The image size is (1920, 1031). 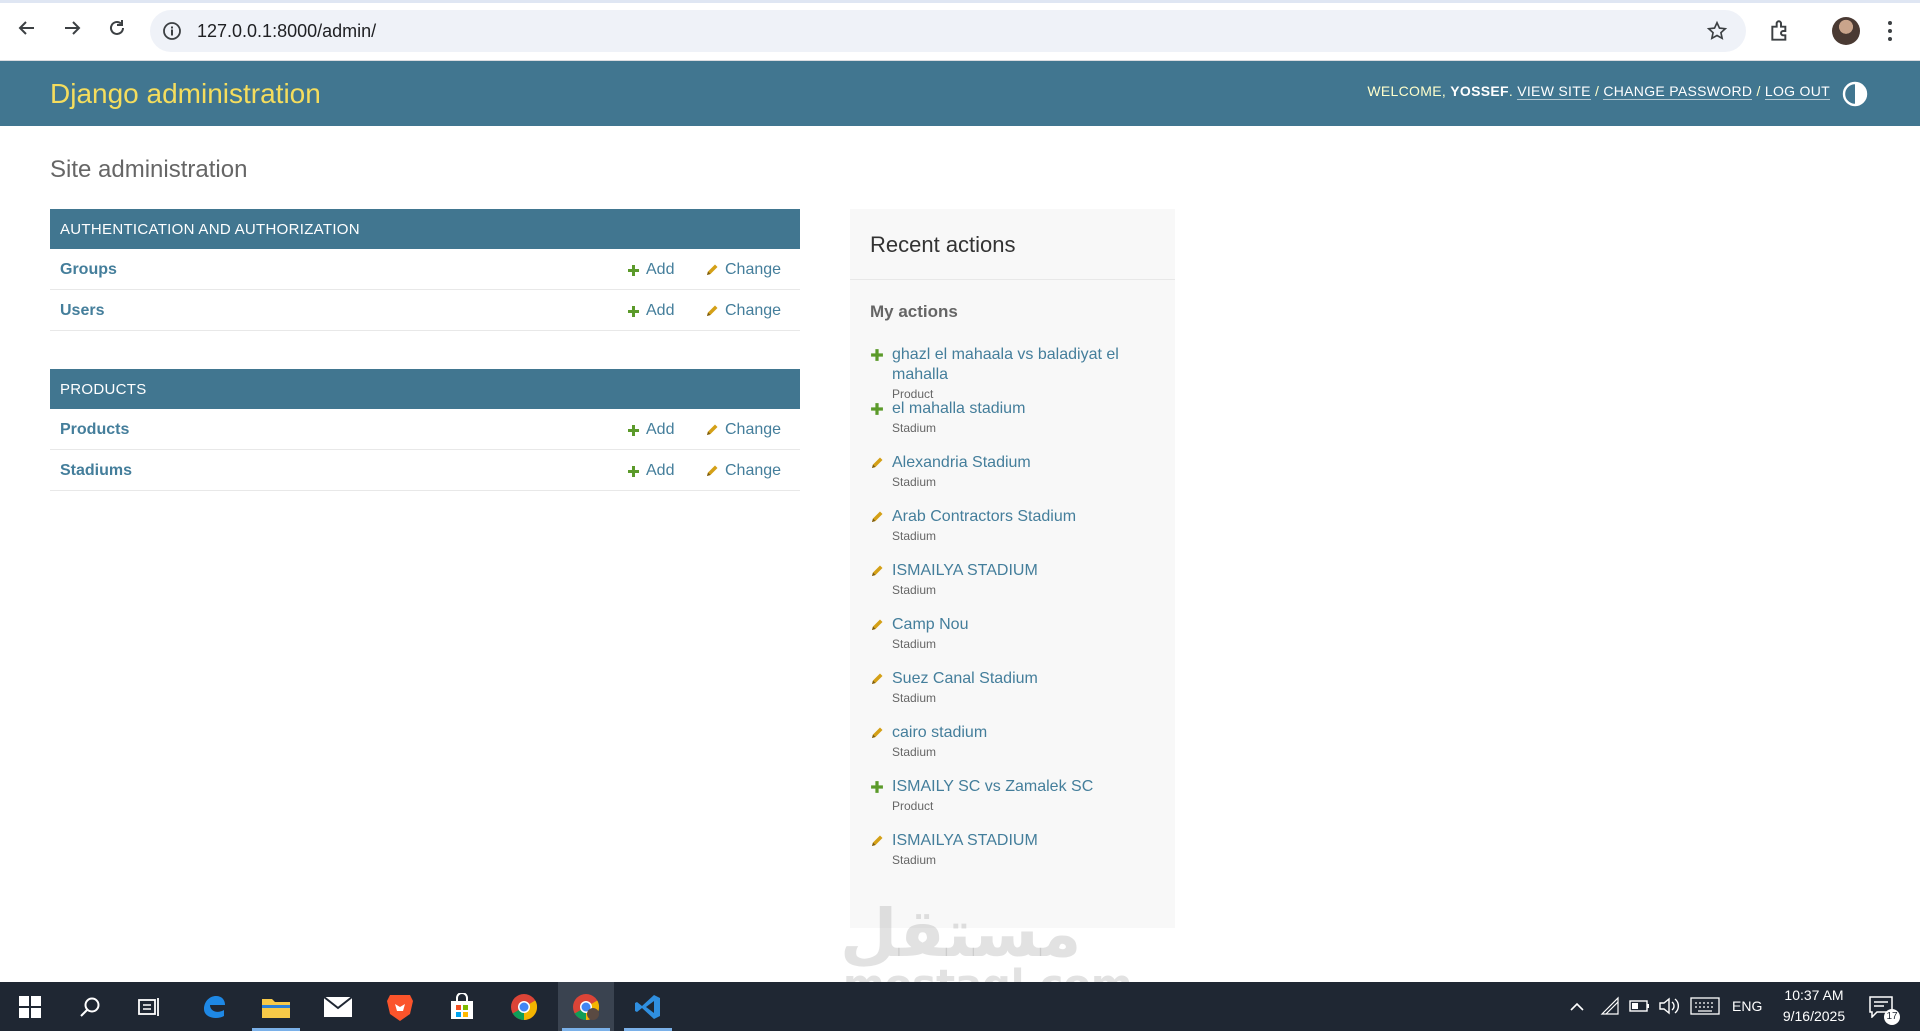 What do you see at coordinates (743, 311) in the screenshot?
I see `change-users-link: Change` at bounding box center [743, 311].